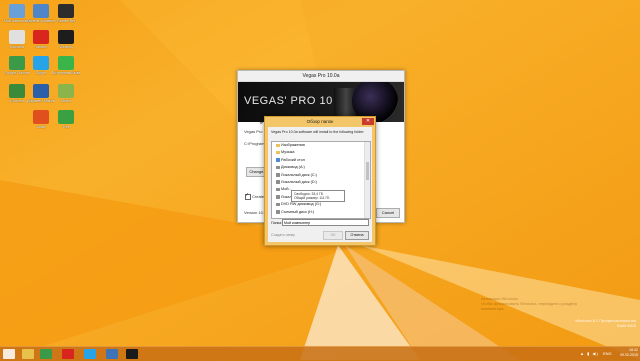 Image resolution: width=640 pixels, height=361 pixels. What do you see at coordinates (293, 167) in the screenshot?
I see `folder-tree-label: Дисковод (A:)` at bounding box center [293, 167].